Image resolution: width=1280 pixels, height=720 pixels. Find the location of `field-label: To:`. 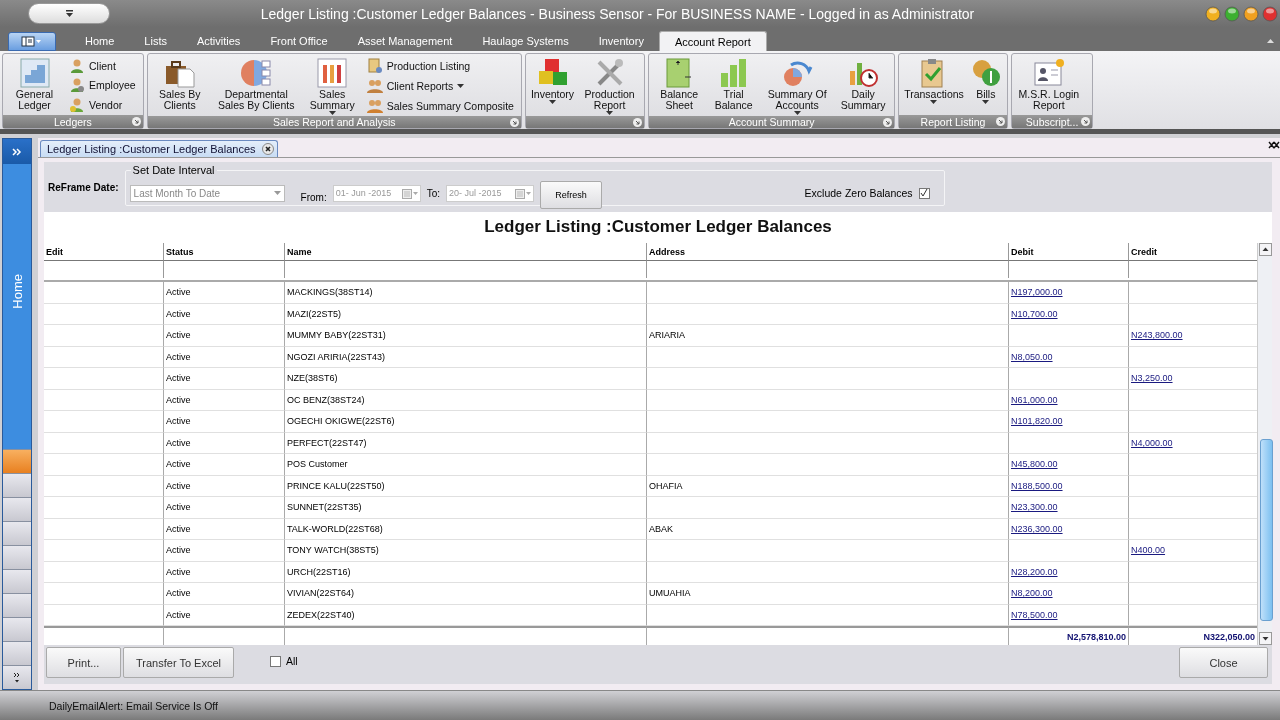

field-label: To: is located at coordinates (433, 193).